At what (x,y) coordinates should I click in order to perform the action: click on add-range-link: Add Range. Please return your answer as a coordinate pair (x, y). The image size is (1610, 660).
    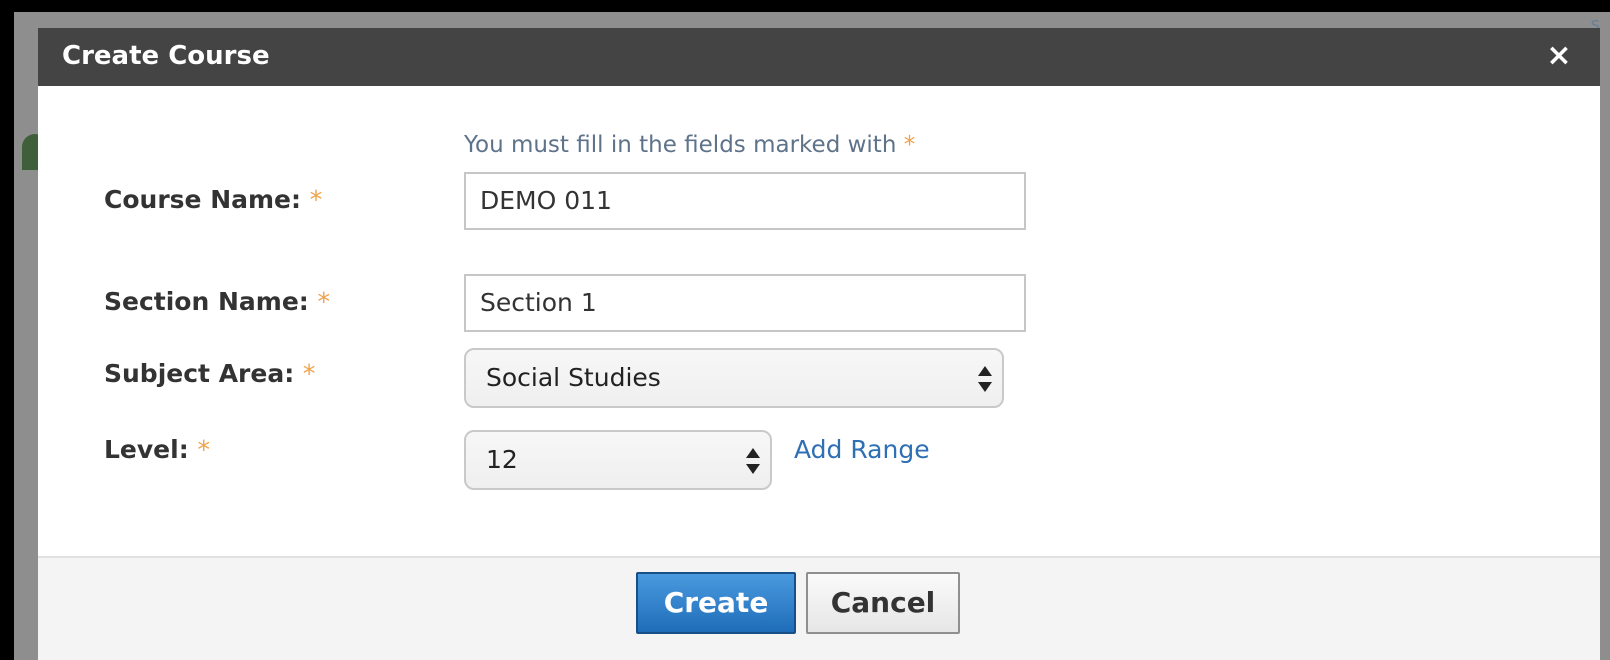
    Looking at the image, I should click on (862, 450).